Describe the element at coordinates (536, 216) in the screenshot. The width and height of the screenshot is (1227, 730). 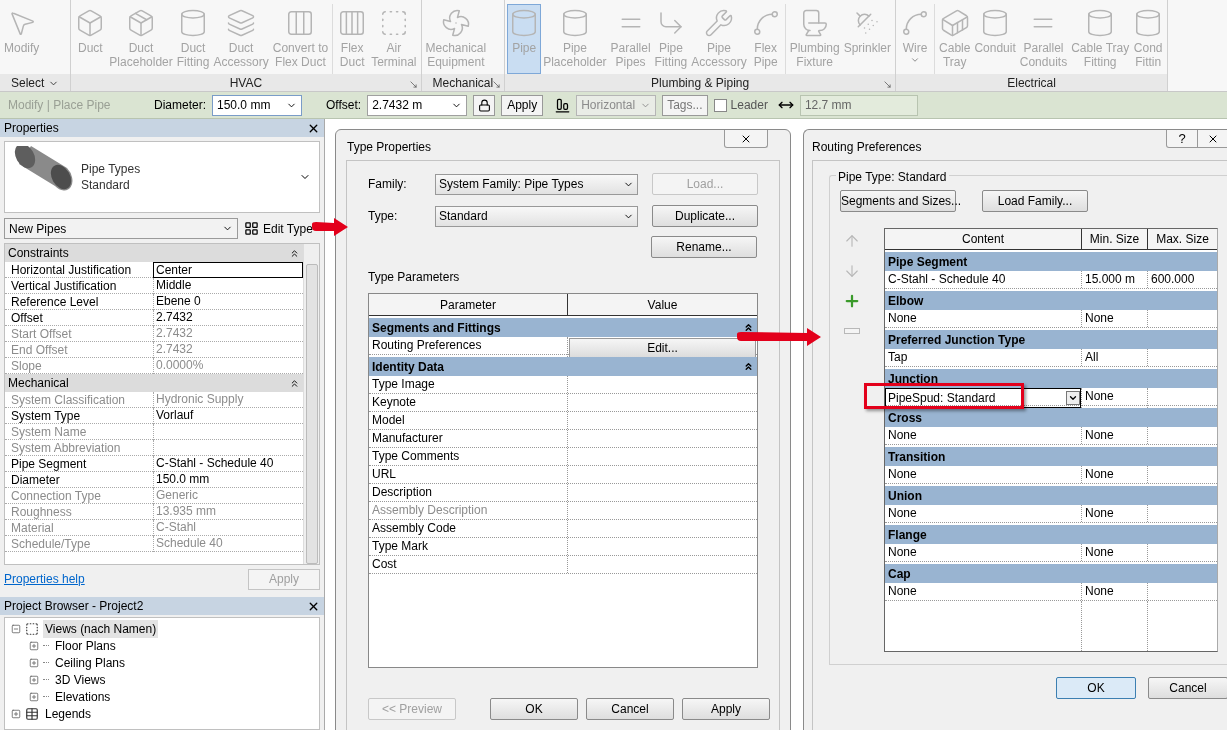
I see `type-dropdown: Standard` at that location.